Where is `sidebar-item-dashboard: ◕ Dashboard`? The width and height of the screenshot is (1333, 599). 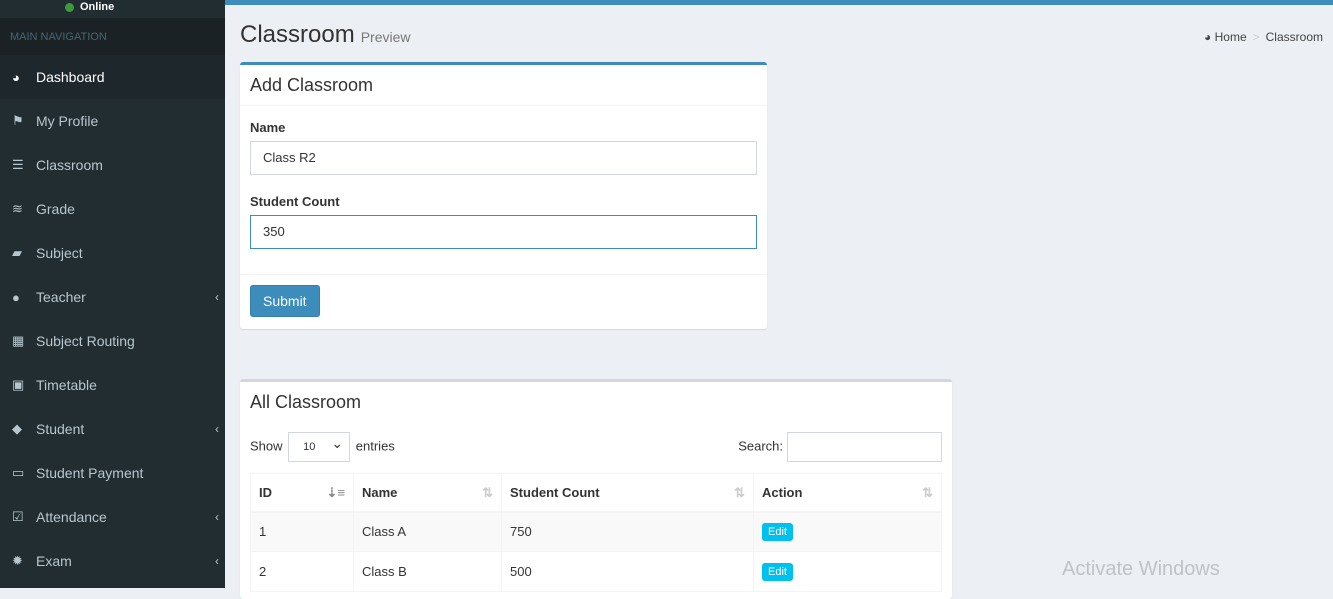 sidebar-item-dashboard: ◕ Dashboard is located at coordinates (112, 77).